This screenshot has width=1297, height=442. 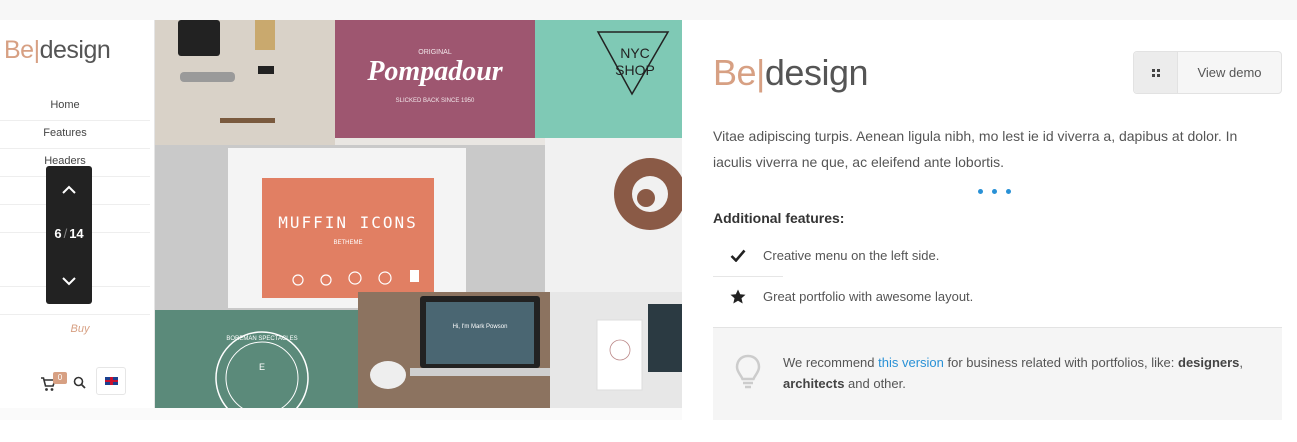 I want to click on chevron-up-icon, so click(x=69, y=189).